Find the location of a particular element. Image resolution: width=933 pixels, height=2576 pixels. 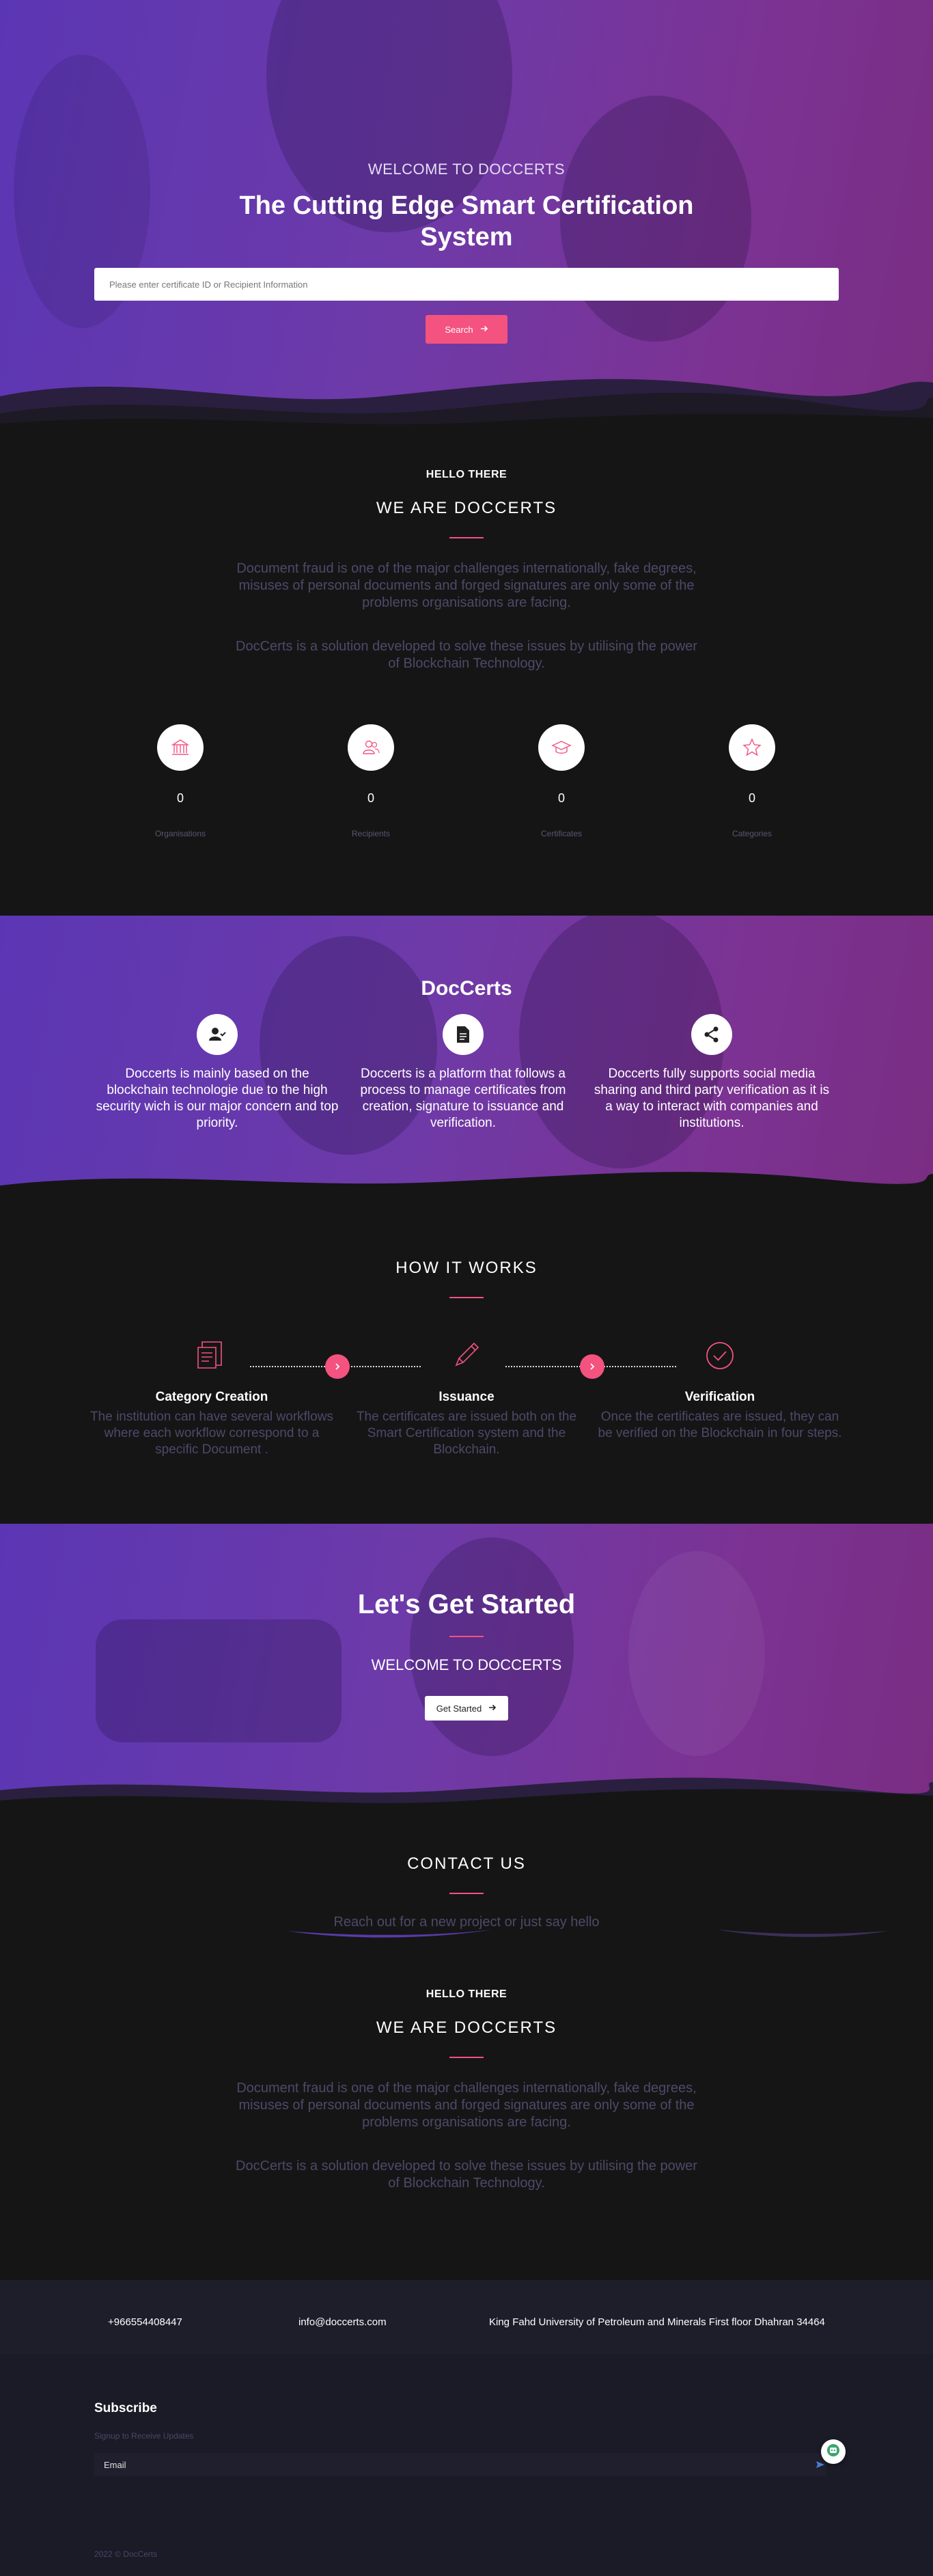

user-check-icon is located at coordinates (217, 1034).